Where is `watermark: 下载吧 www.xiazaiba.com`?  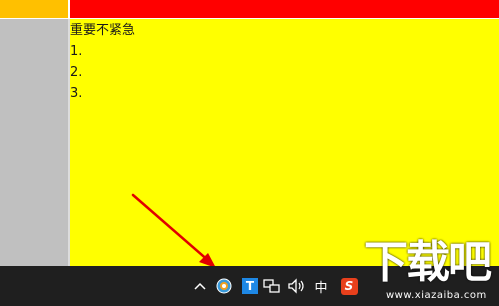 watermark: 下载吧 www.xiazaiba.com is located at coordinates (429, 272).